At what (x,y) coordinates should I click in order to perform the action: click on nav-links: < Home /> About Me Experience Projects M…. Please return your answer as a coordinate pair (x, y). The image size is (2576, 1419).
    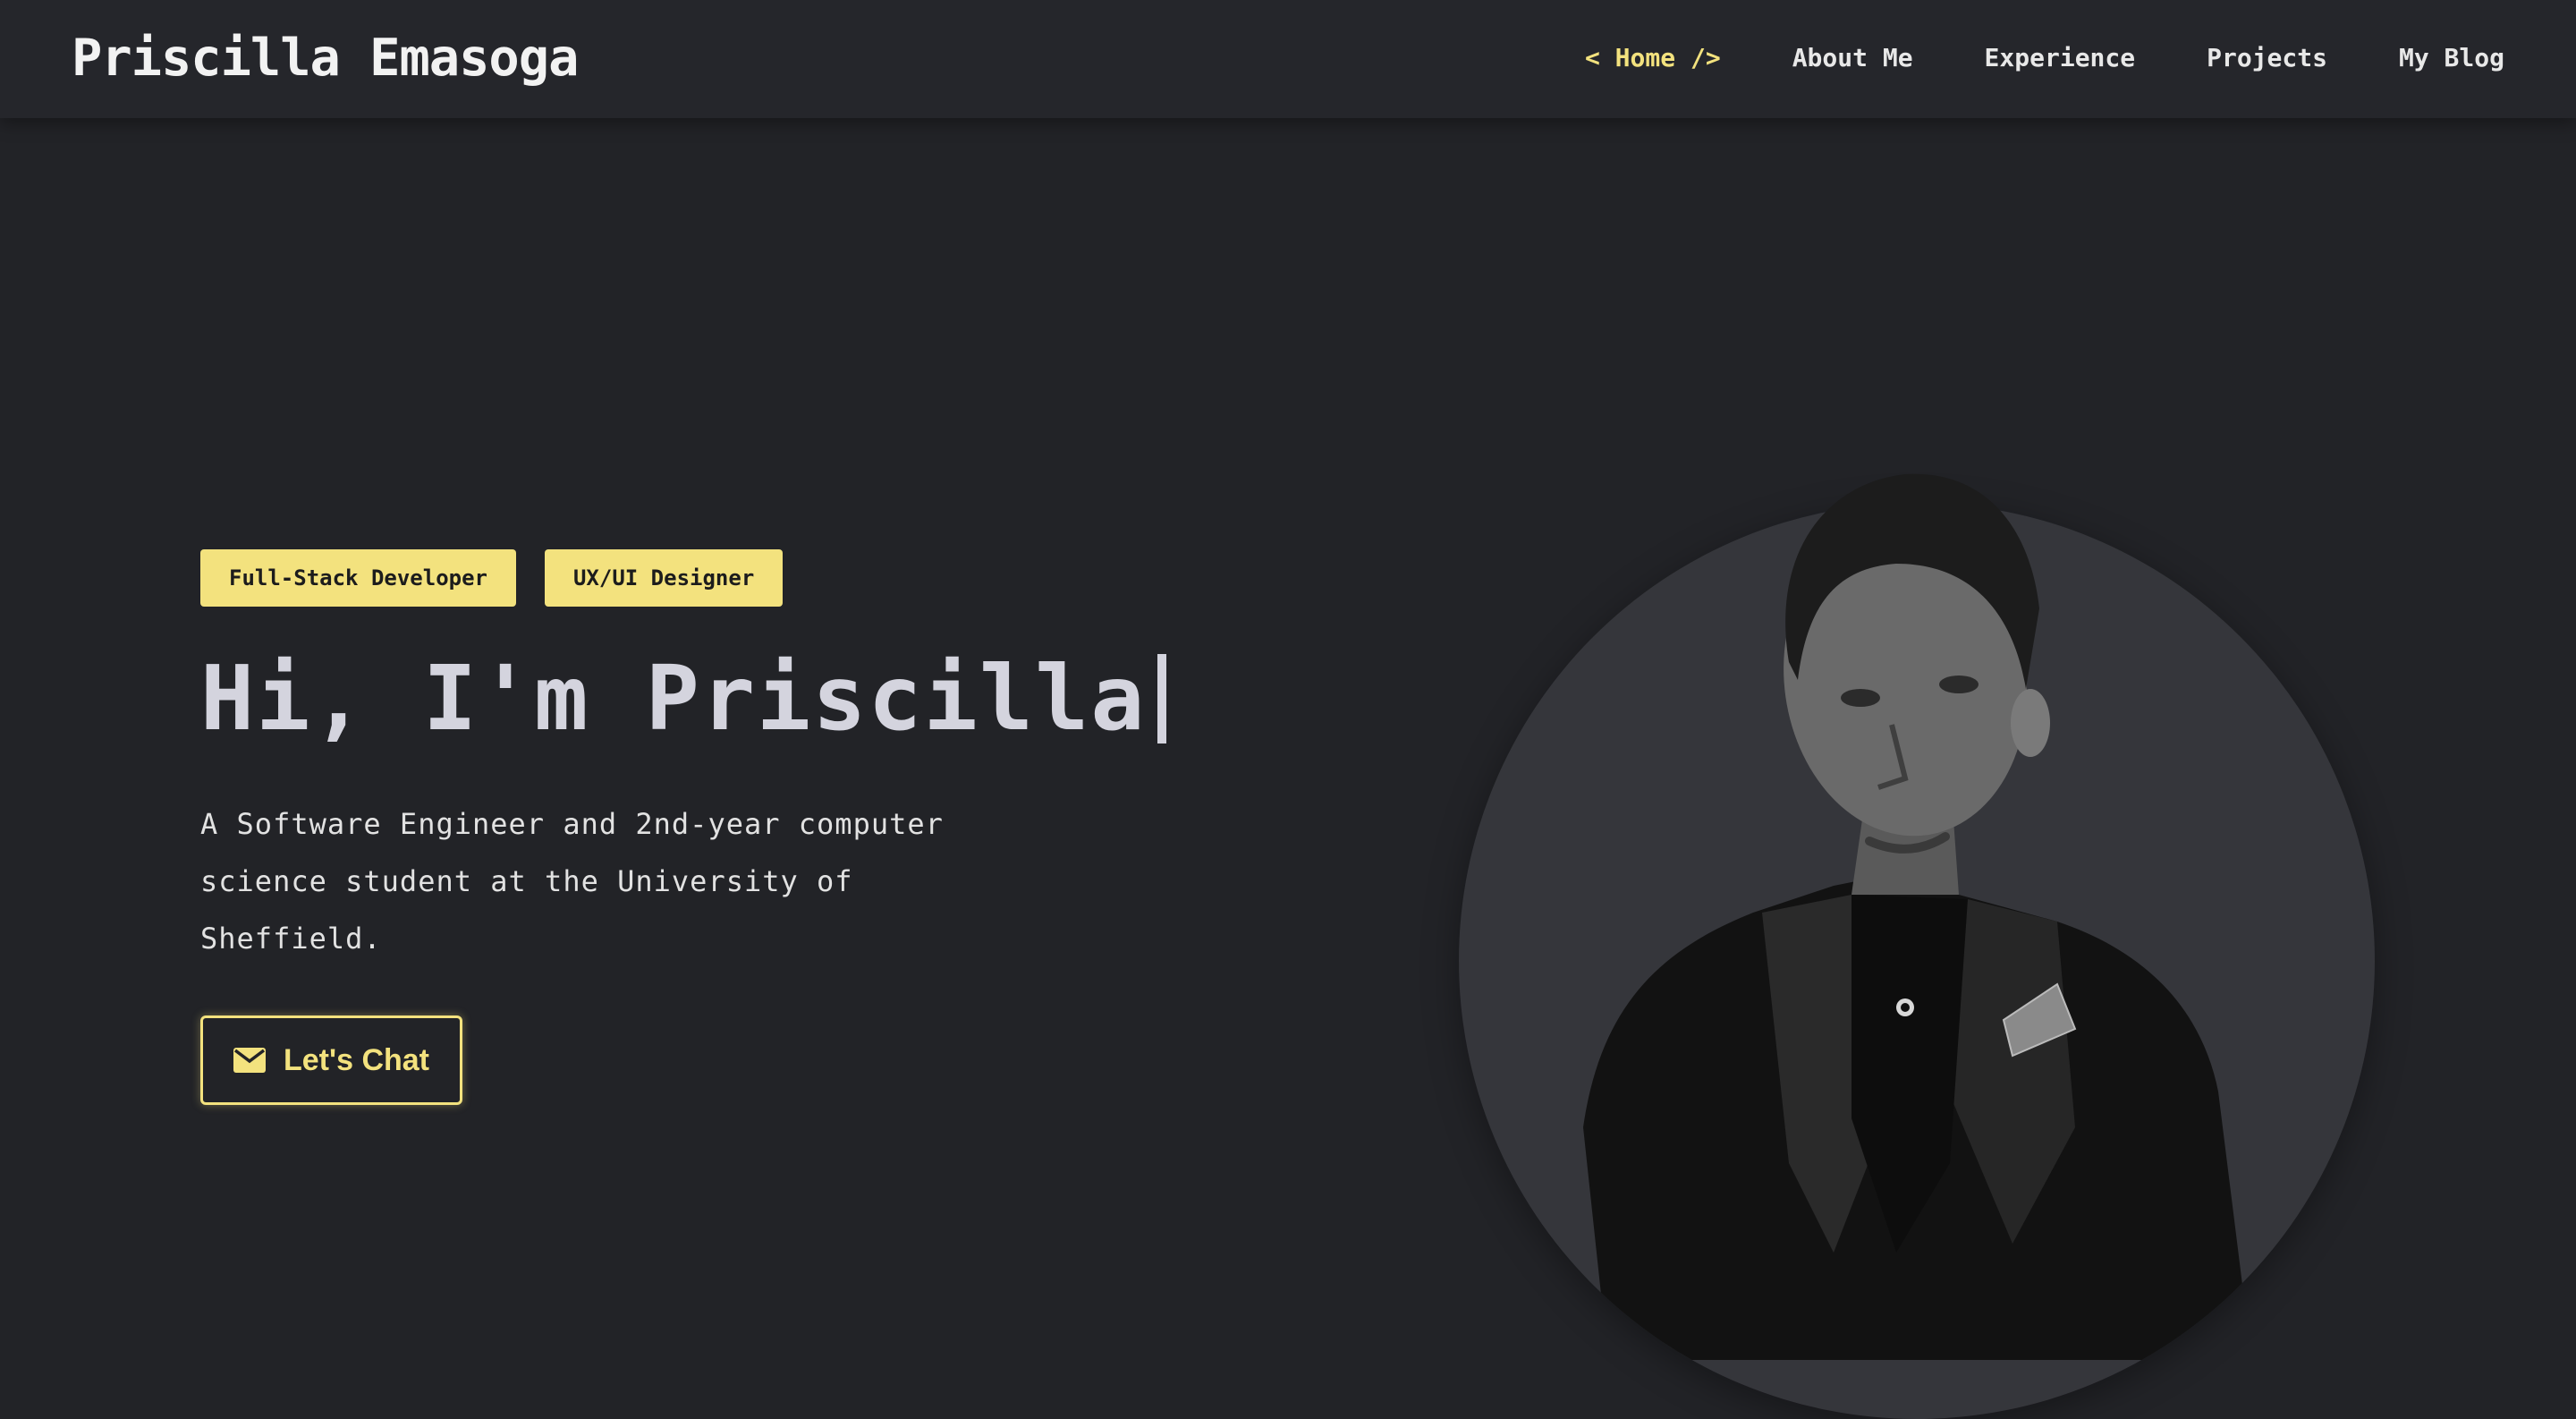
    Looking at the image, I should click on (2008, 57).